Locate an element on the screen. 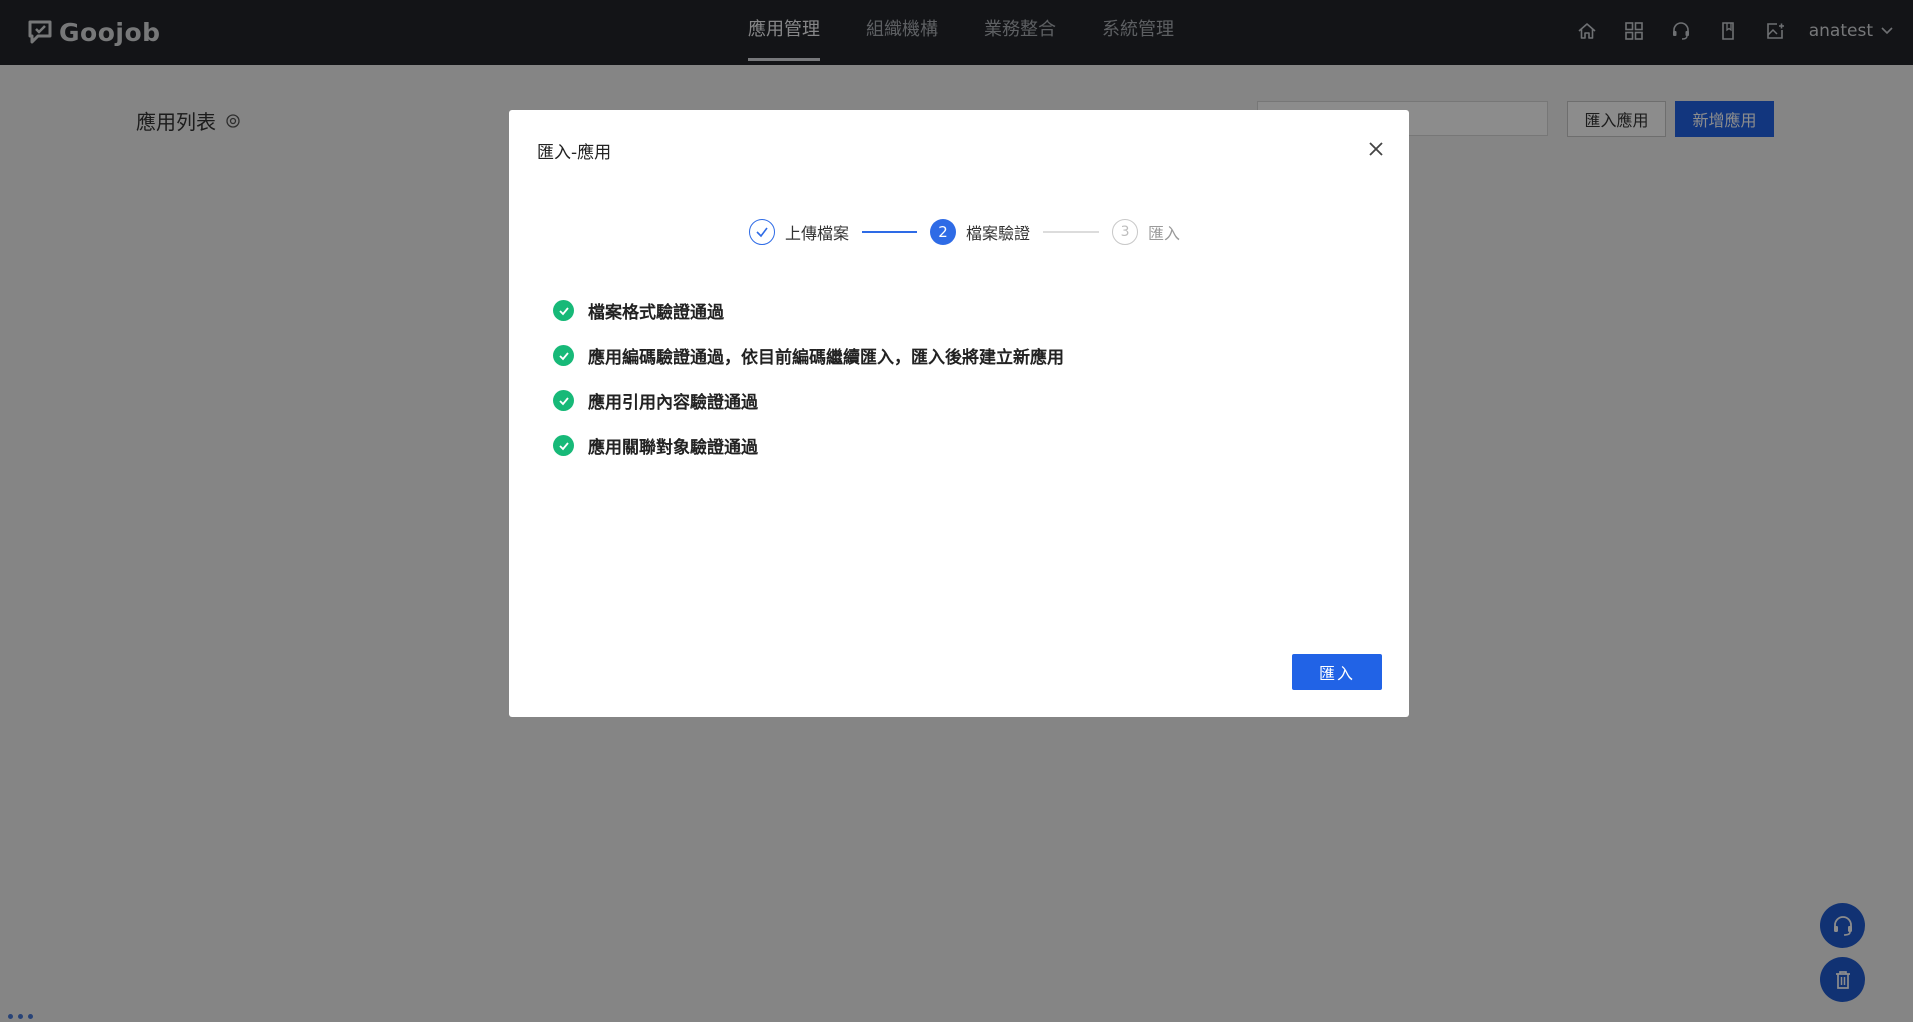 Image resolution: width=1913 pixels, height=1022 pixels. import-button: 匯入 is located at coordinates (1337, 672).